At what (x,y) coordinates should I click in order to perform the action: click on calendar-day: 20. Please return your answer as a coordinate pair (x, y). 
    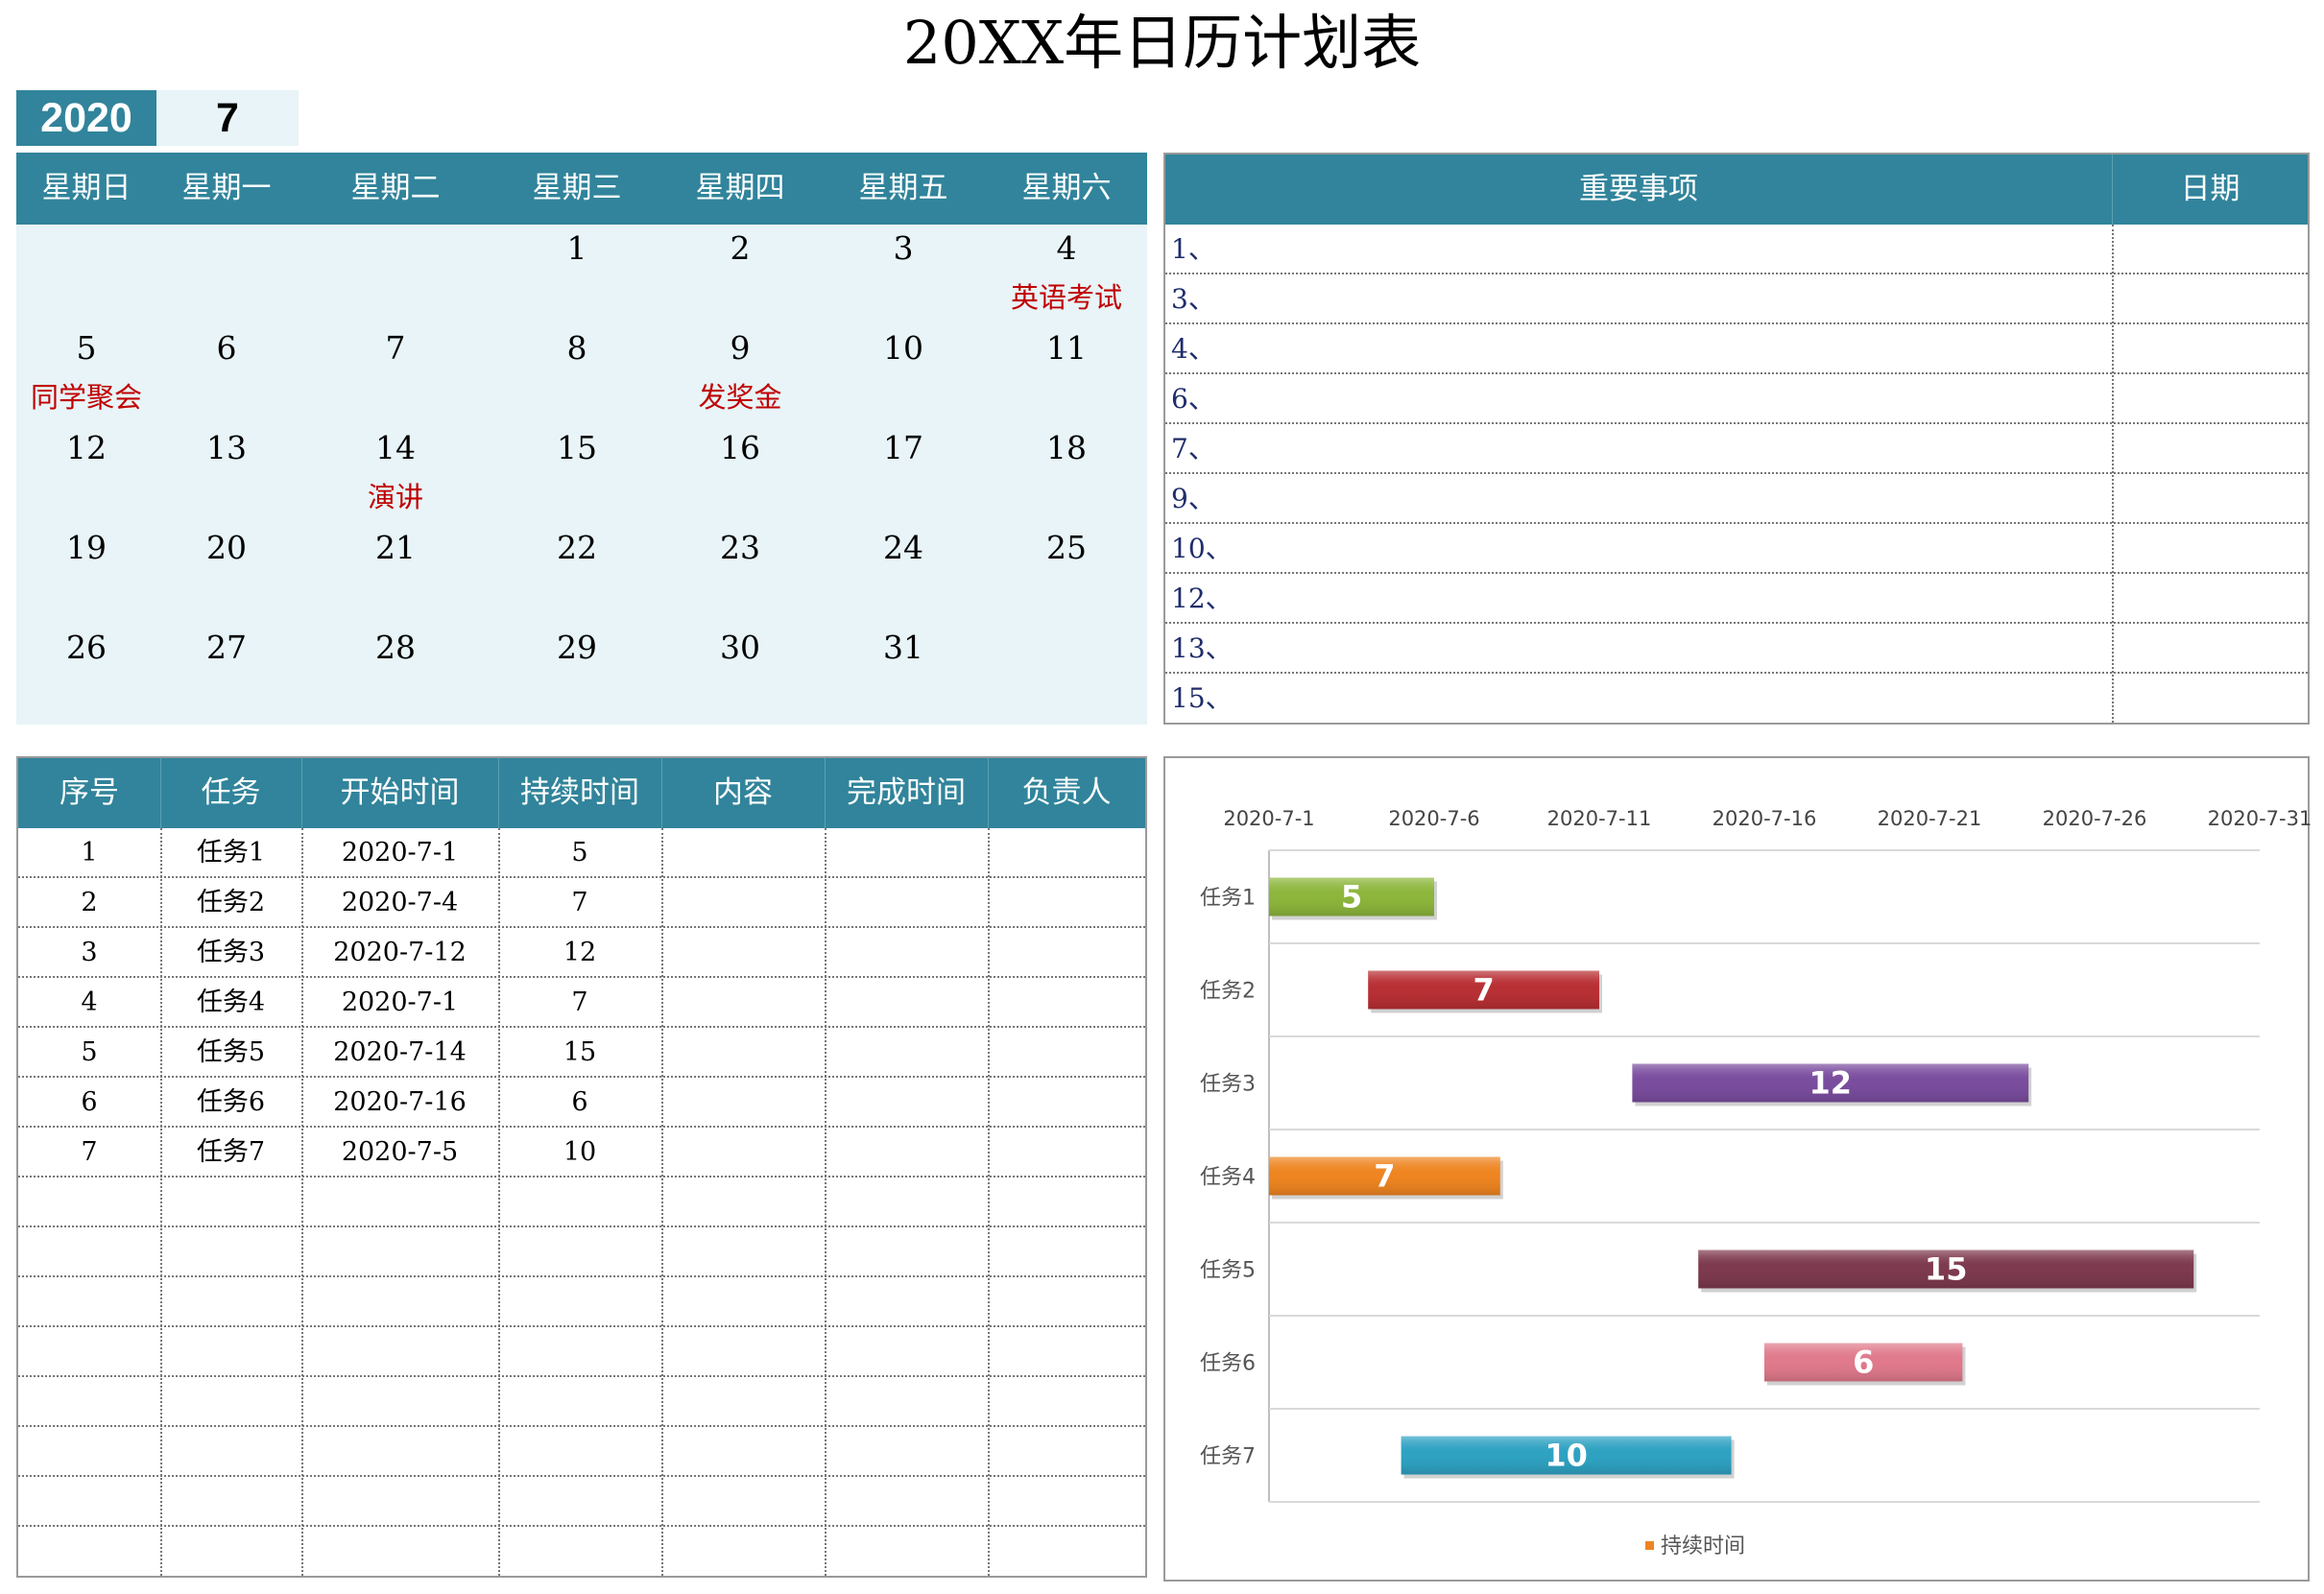
    Looking at the image, I should click on (226, 548).